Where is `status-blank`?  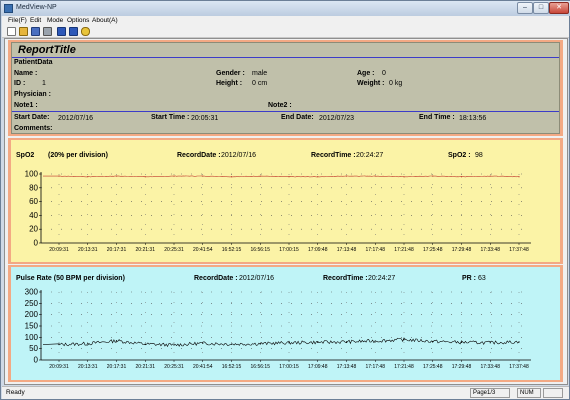 status-blank is located at coordinates (553, 393).